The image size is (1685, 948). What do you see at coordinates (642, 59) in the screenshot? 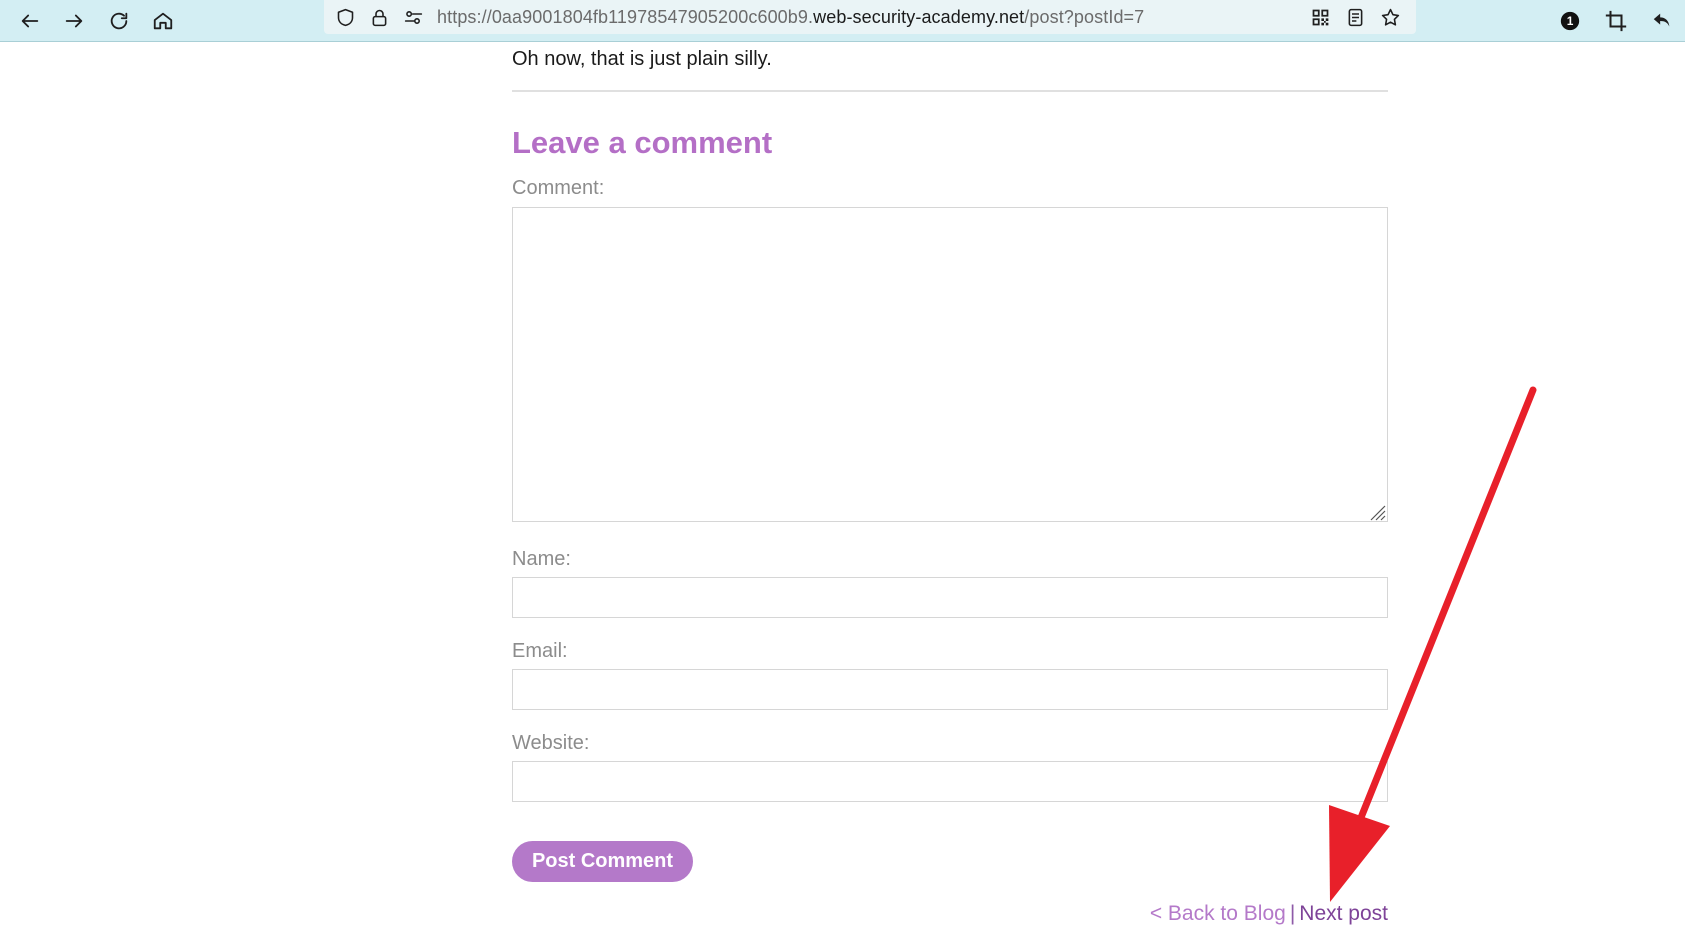
I see `last-comment-text: Oh now, that is just plain silly.` at bounding box center [642, 59].